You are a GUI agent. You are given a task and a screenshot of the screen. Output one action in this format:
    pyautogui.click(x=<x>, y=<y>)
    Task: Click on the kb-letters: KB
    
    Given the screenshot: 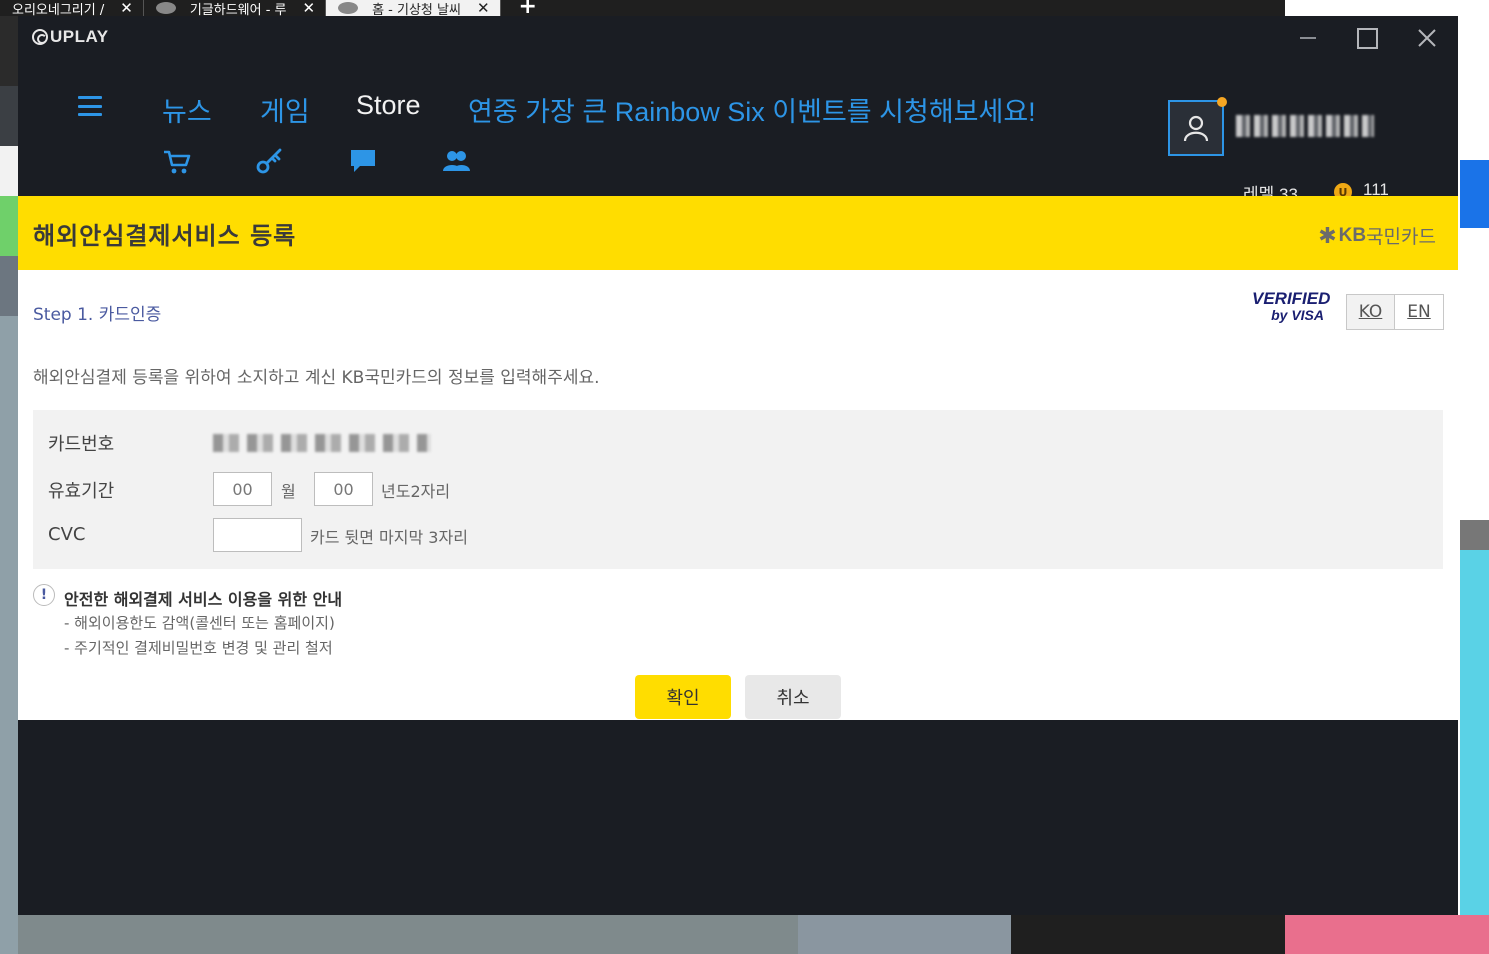 What is the action you would take?
    pyautogui.click(x=1352, y=235)
    